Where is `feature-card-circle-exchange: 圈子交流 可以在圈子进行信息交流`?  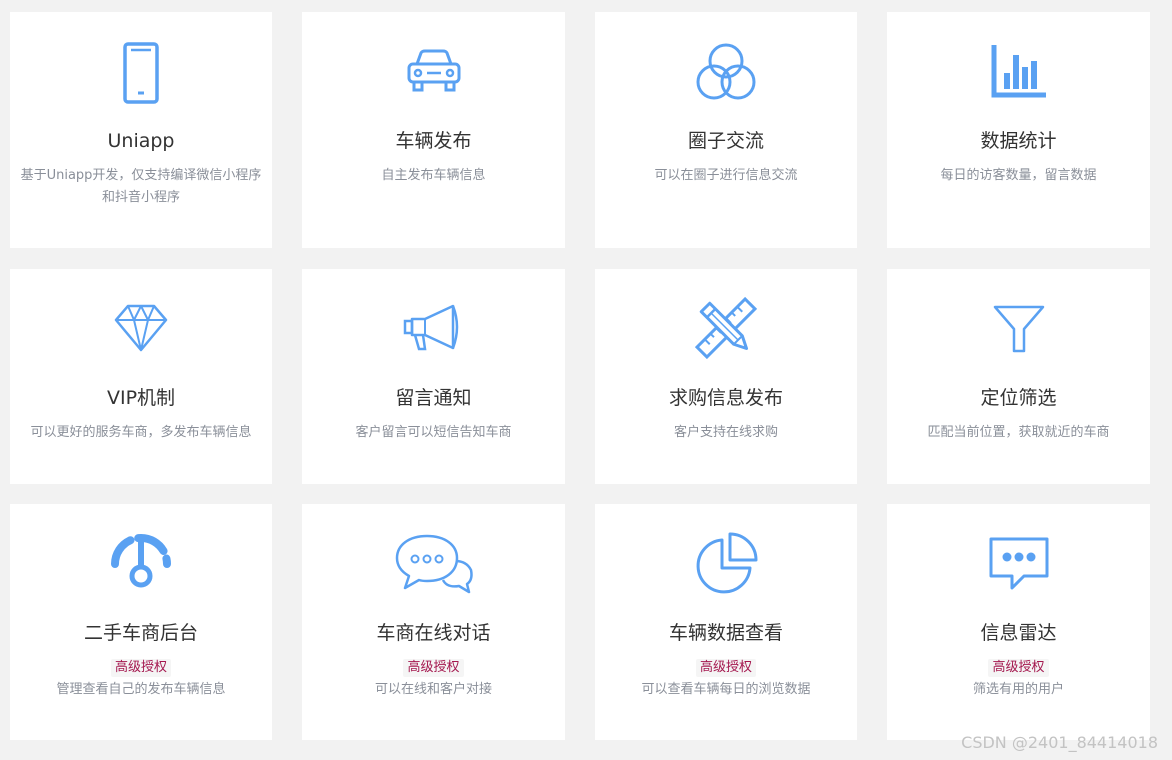
feature-card-circle-exchange: 圈子交流 可以在圈子进行信息交流 is located at coordinates (726, 130).